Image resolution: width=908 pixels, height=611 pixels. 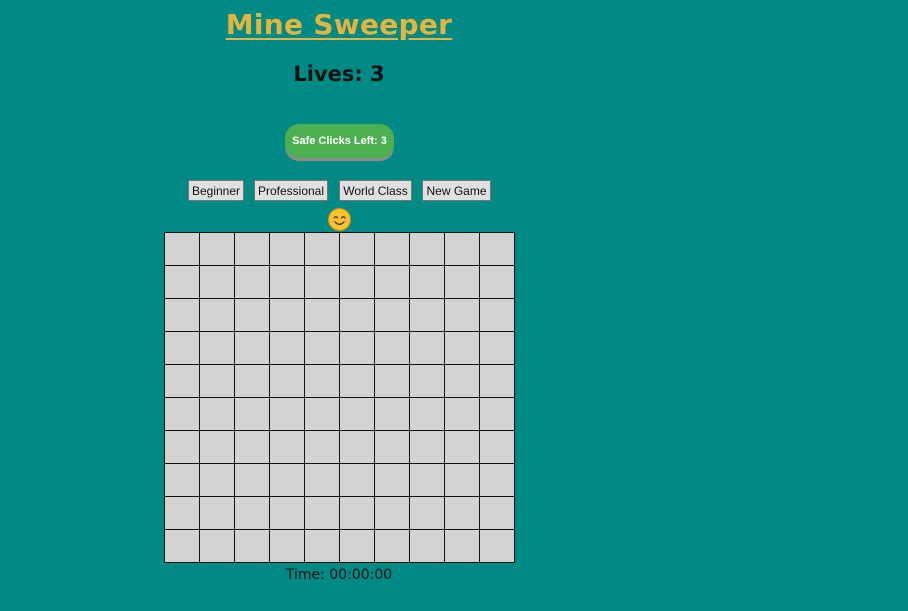 I want to click on world-class-button: World Class, so click(x=375, y=190).